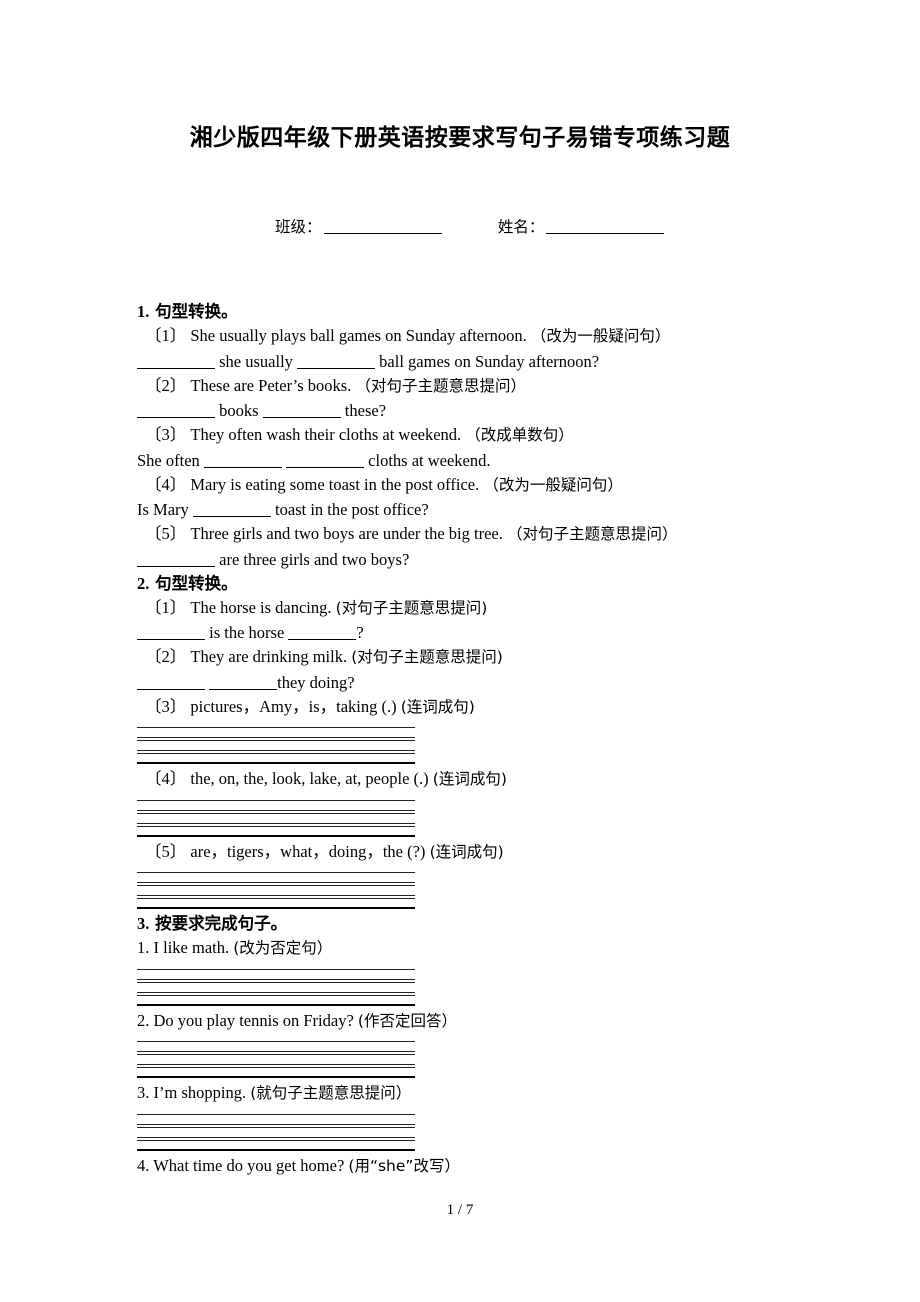 The width and height of the screenshot is (920, 1302). Describe the element at coordinates (249, 1165) in the screenshot. I see `item-prompt: What time do you get home?` at that location.